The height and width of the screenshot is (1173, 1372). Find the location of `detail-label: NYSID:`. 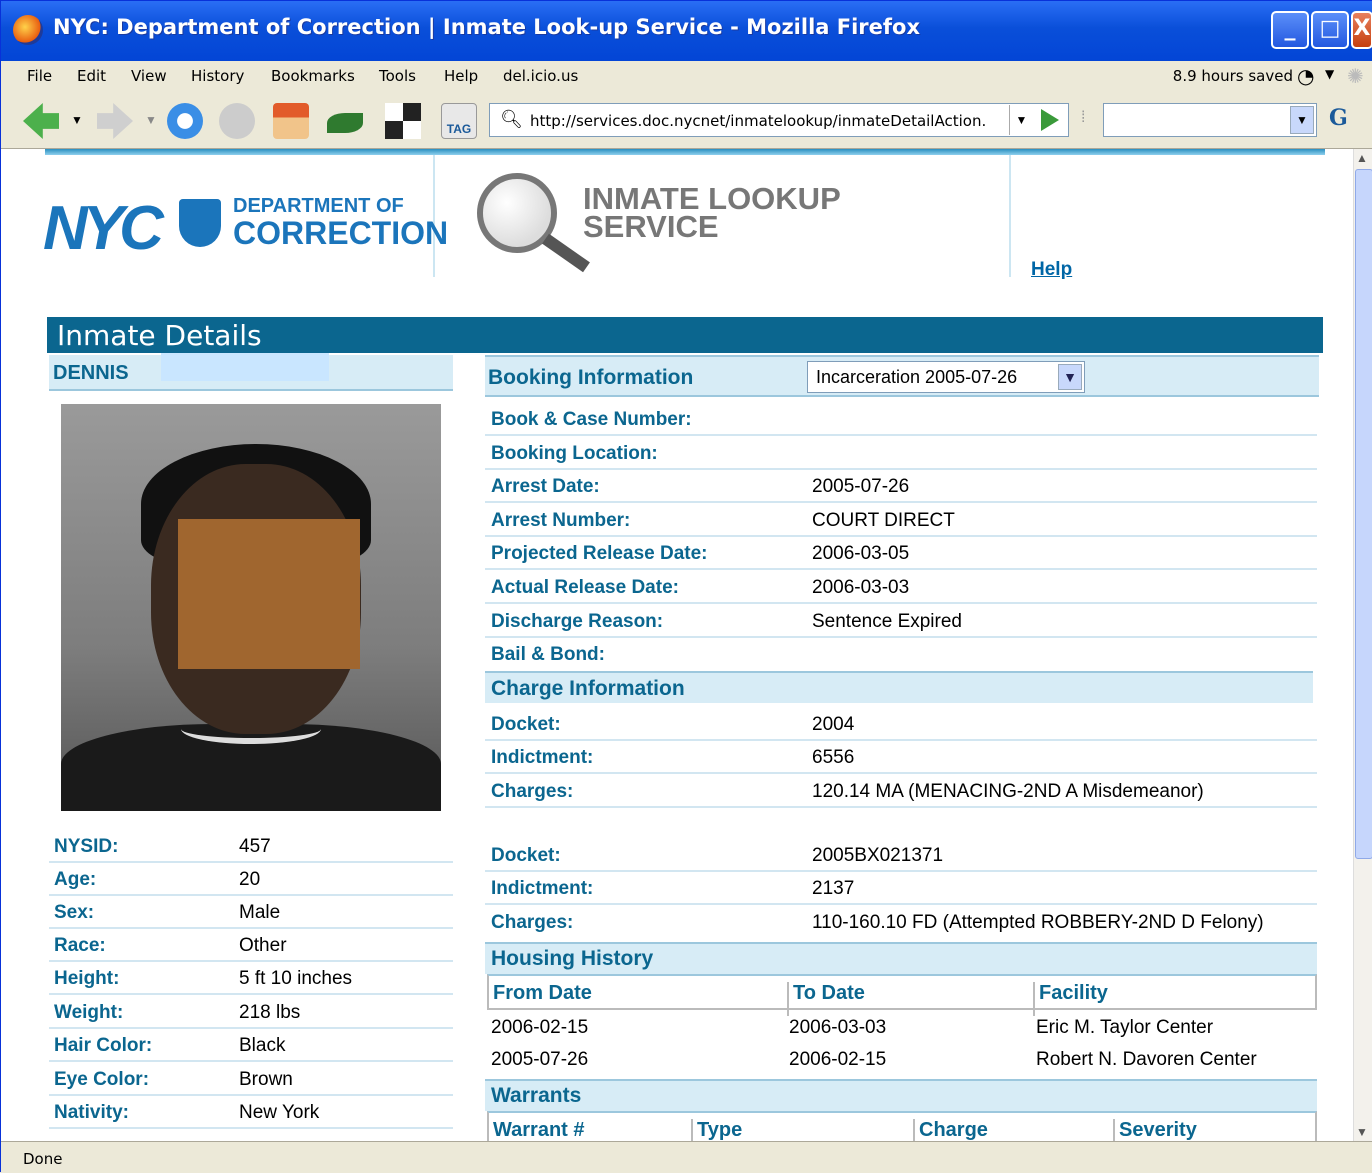

detail-label: NYSID: is located at coordinates (86, 846).